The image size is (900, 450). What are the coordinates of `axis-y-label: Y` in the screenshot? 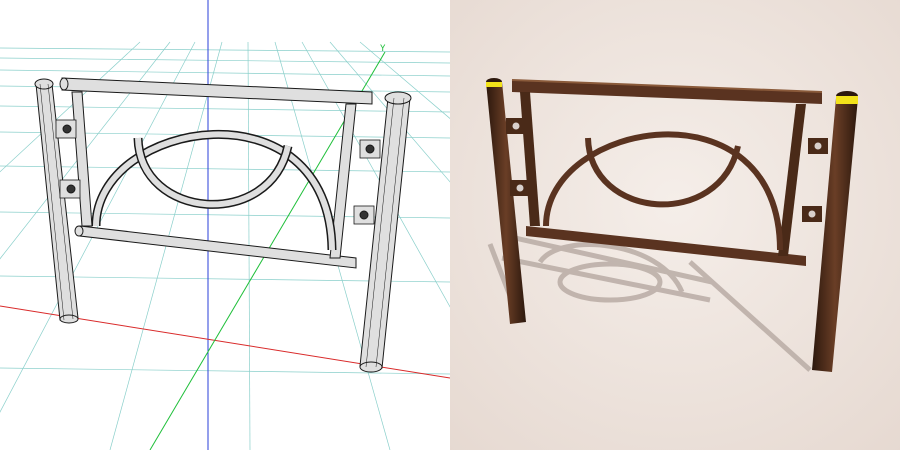 It's located at (383, 49).